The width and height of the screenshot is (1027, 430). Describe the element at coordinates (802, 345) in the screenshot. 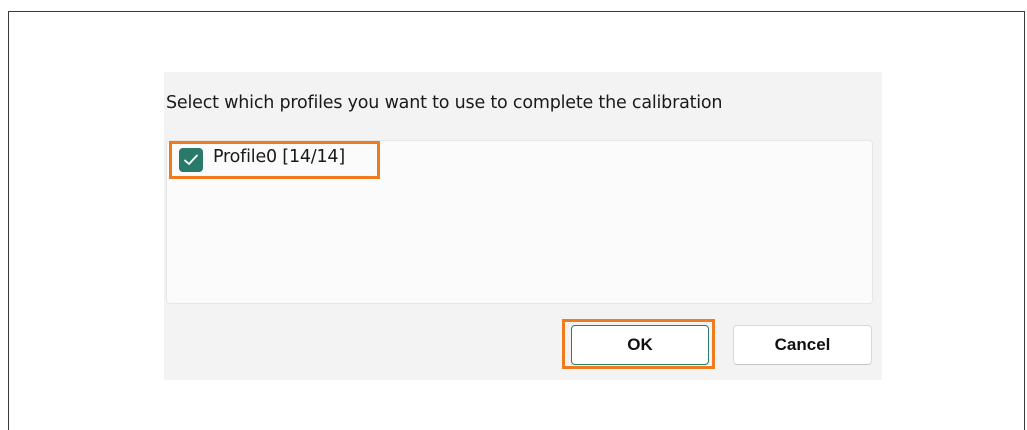

I see `cancel-button: Cancel` at that location.